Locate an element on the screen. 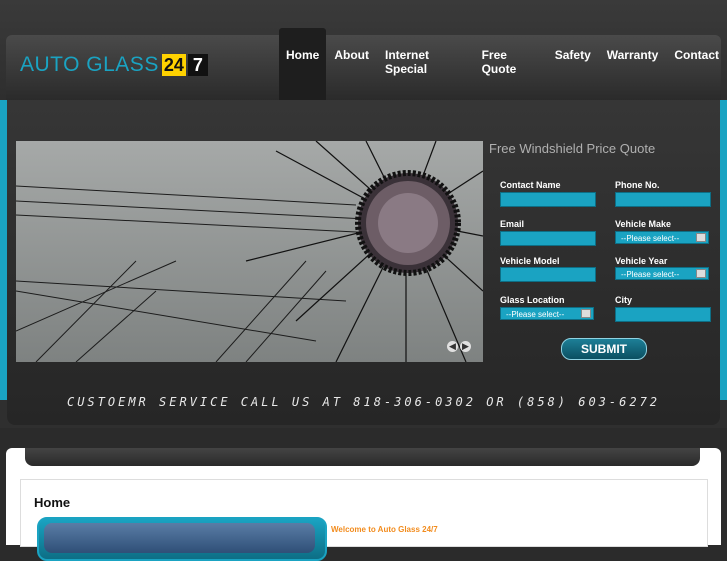 The width and height of the screenshot is (727, 561). logo-number-7: 7 is located at coordinates (197, 65).